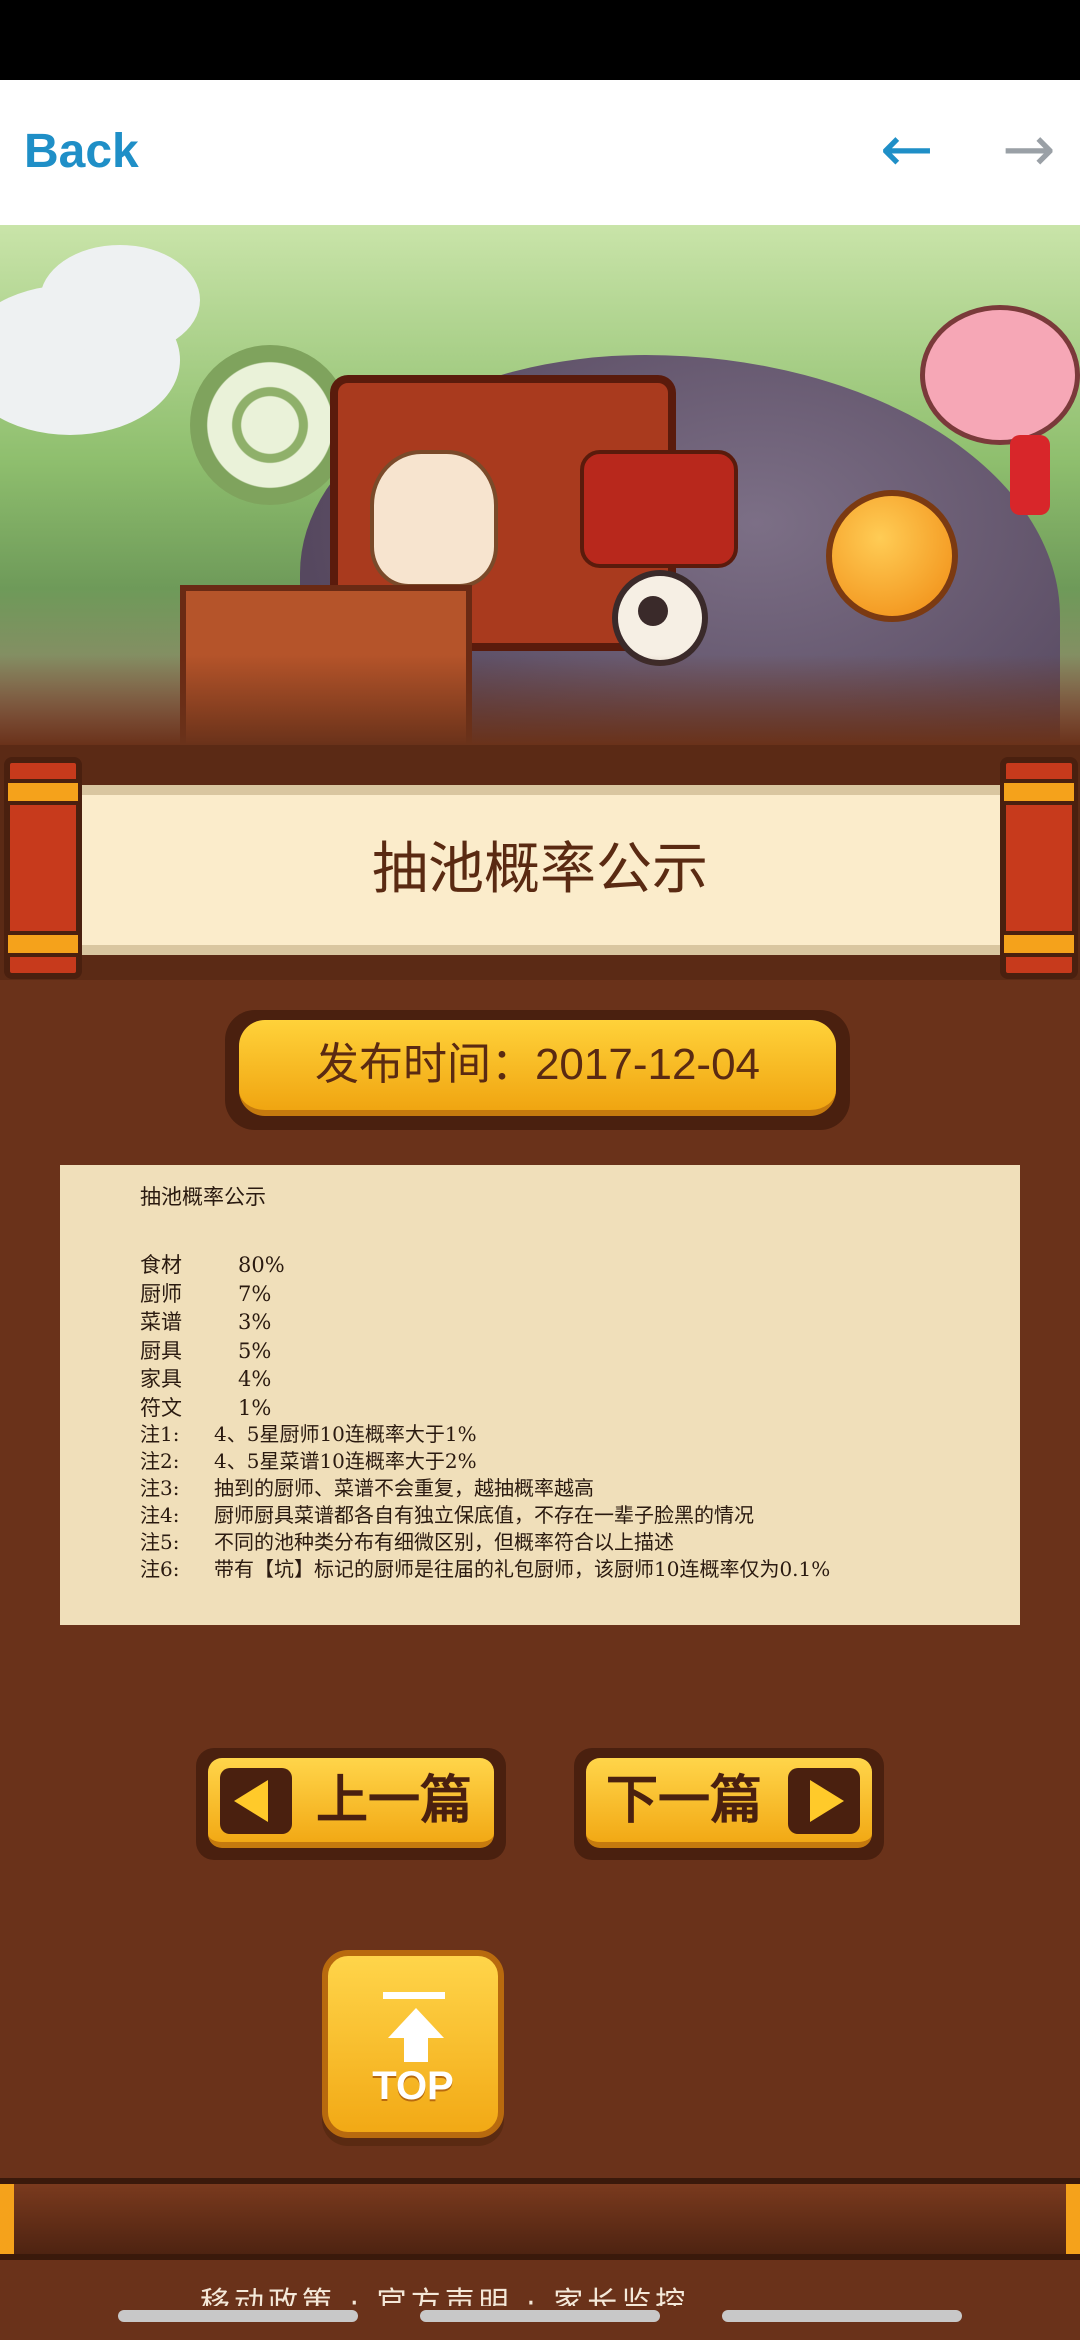  What do you see at coordinates (212, 1408) in the screenshot?
I see `rate-row: 符文 1%` at bounding box center [212, 1408].